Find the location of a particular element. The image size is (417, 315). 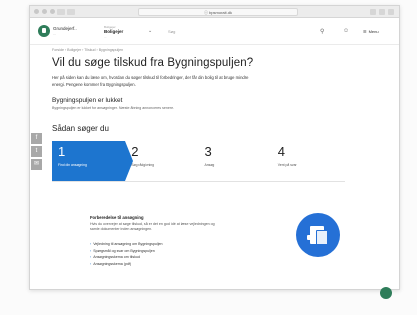

address-bar: ⓘ bpsmorait.dk is located at coordinates (218, 12).